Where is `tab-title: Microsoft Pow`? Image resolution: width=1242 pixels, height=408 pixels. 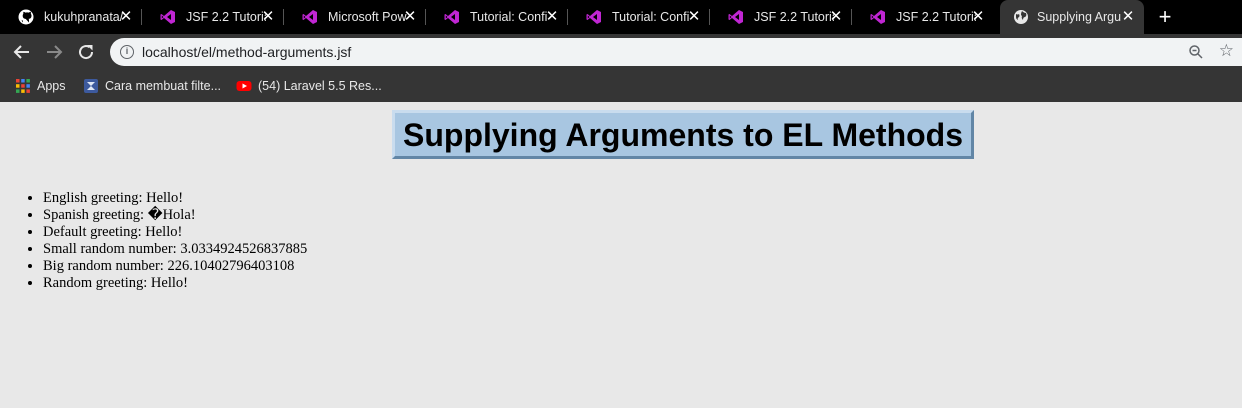
tab-title: Microsoft Pow is located at coordinates (367, 17).